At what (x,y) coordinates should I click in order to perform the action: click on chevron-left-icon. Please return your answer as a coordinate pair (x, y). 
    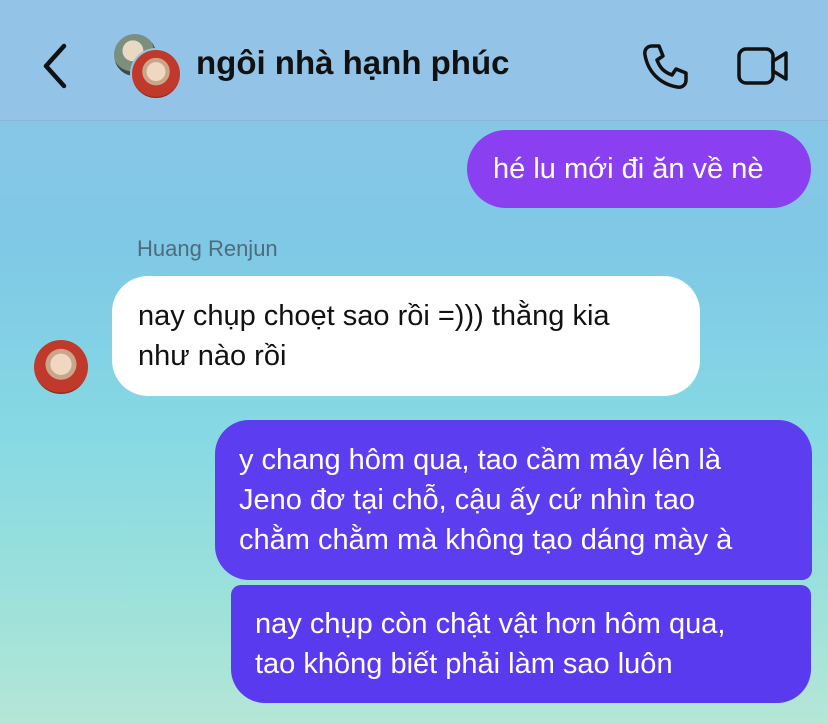
    Looking at the image, I should click on (55, 66).